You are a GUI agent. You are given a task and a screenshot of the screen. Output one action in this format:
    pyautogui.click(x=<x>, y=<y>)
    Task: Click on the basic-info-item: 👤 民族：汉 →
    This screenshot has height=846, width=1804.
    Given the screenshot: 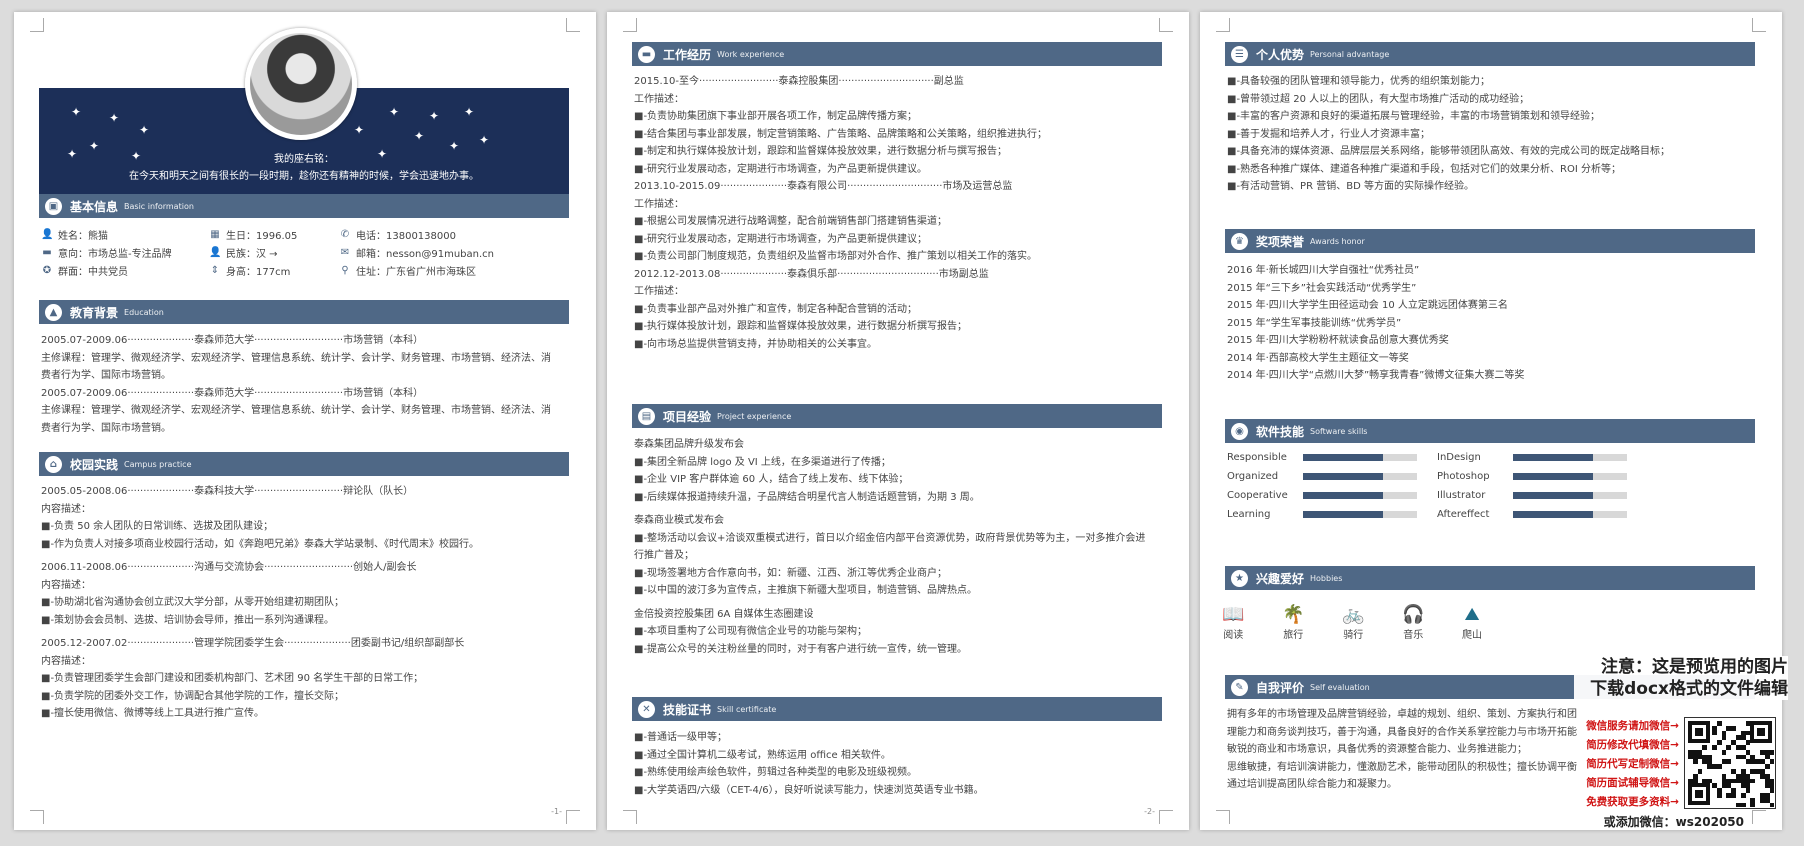 What is the action you would take?
    pyautogui.click(x=243, y=253)
    